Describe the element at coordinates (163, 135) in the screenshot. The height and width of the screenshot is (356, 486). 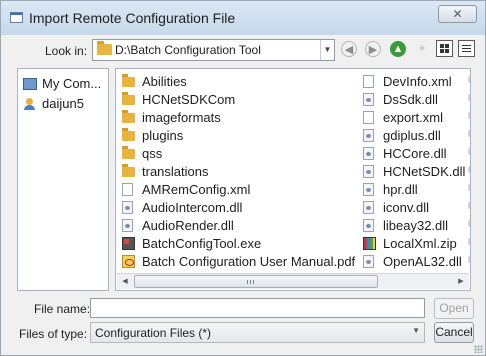
I see `file-name: plugins` at that location.